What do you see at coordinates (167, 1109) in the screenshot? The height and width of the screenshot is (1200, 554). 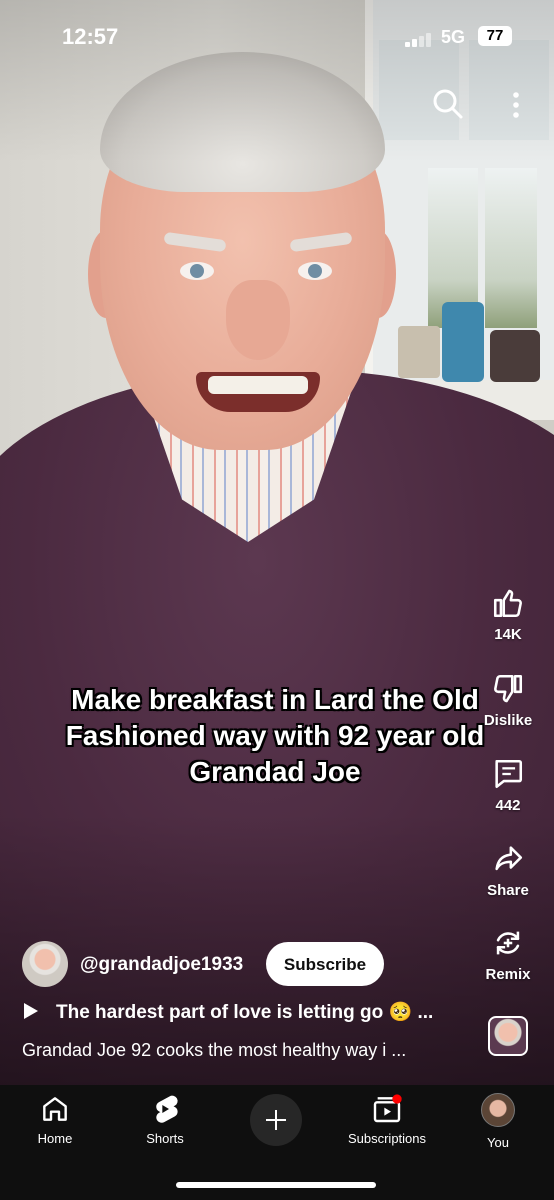 I see `shorts-icon` at bounding box center [167, 1109].